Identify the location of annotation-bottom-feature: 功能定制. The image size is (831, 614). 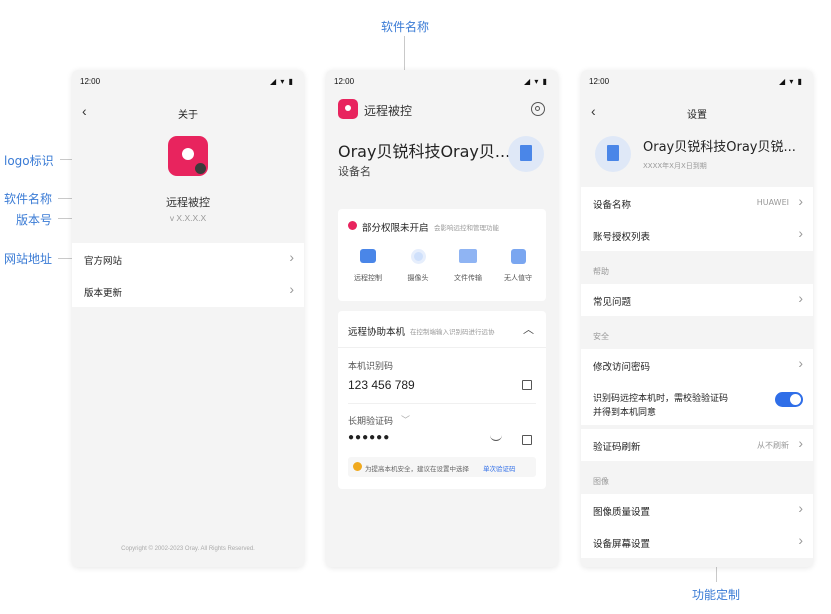
(716, 595).